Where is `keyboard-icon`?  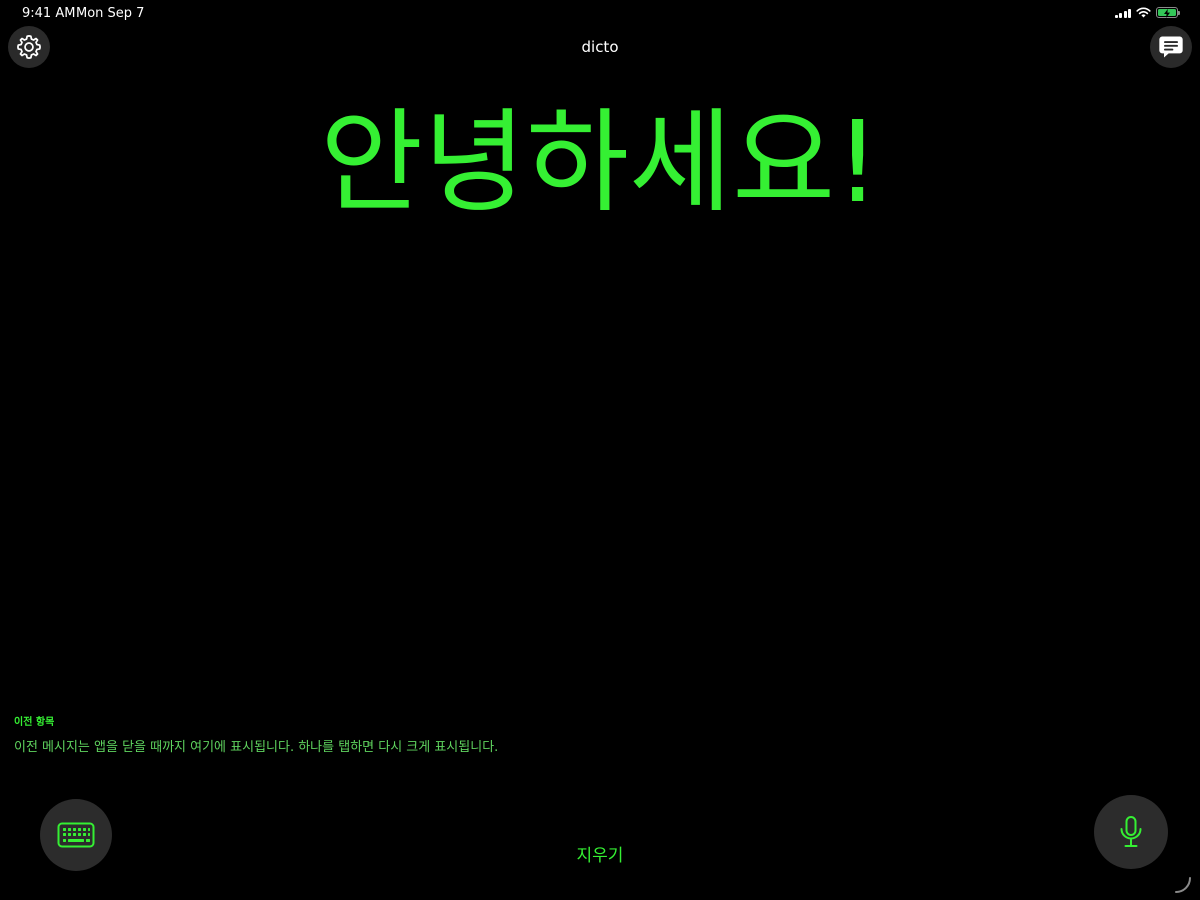
keyboard-icon is located at coordinates (76, 835).